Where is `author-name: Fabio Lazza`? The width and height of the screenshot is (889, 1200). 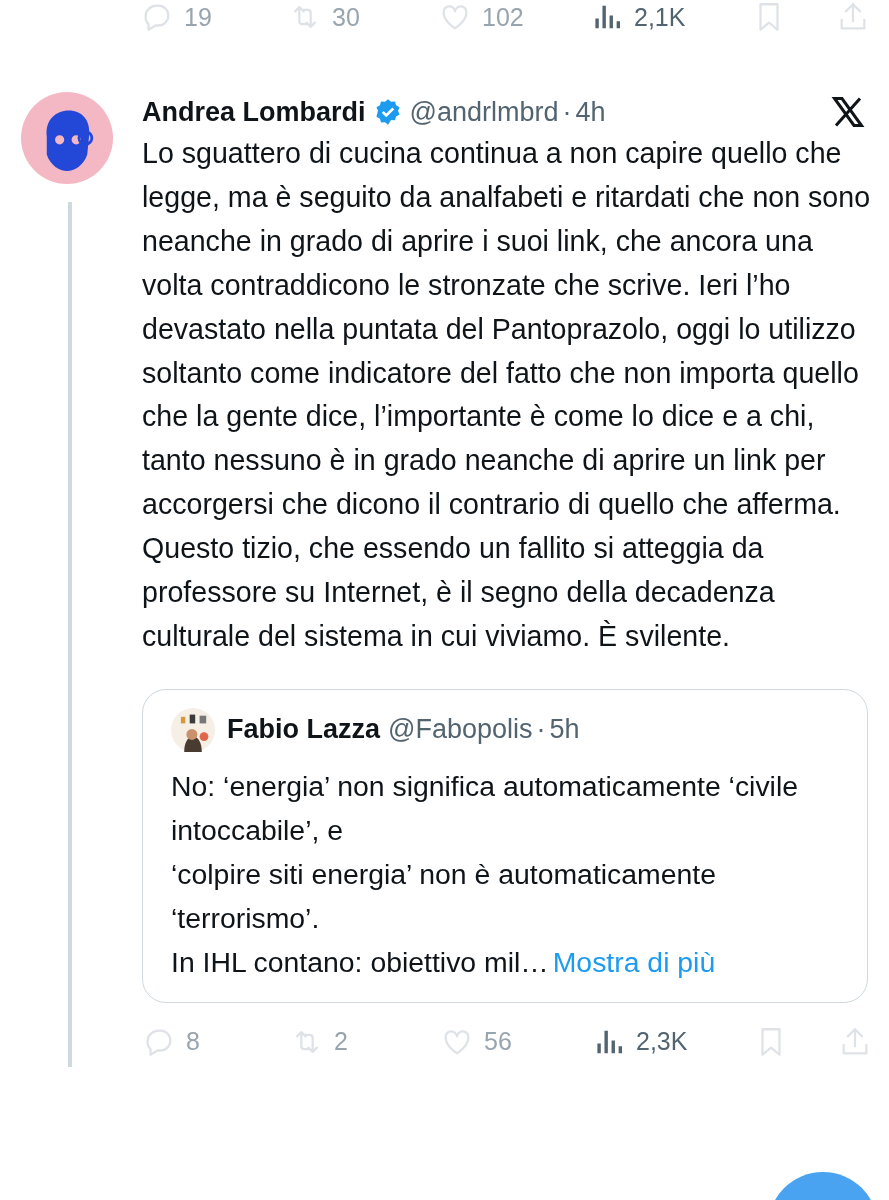 author-name: Fabio Lazza is located at coordinates (304, 730).